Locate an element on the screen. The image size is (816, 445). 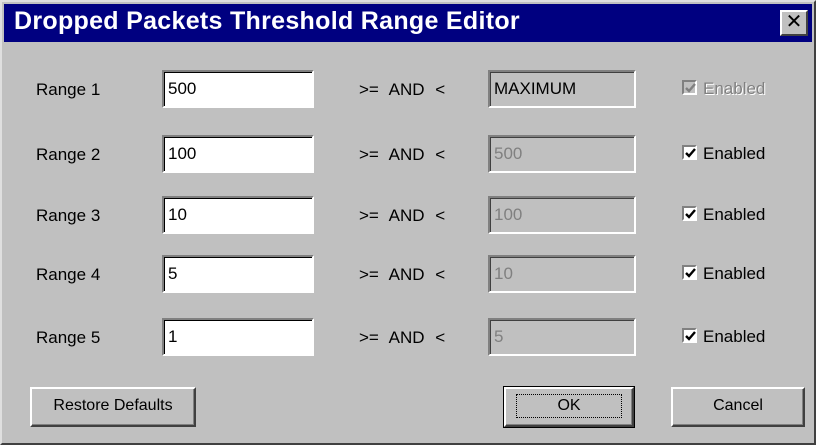
ok-label: OK is located at coordinates (569, 406).